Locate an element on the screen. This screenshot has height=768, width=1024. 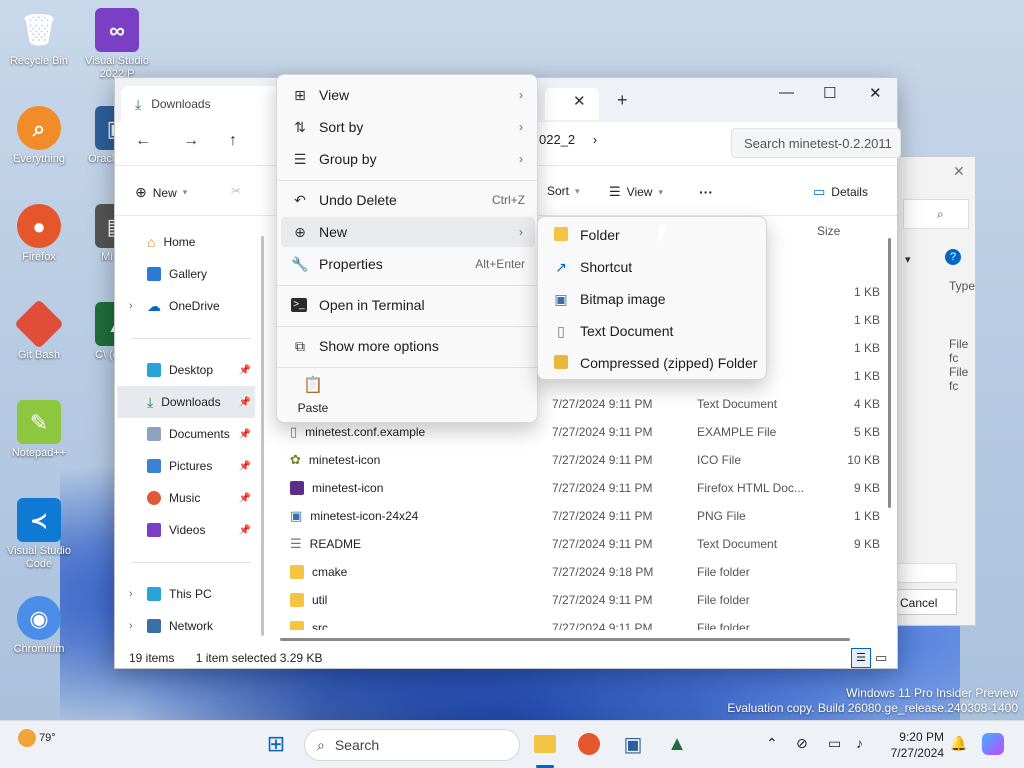
sort-button: Sort ▾ is located at coordinates (563, 191).